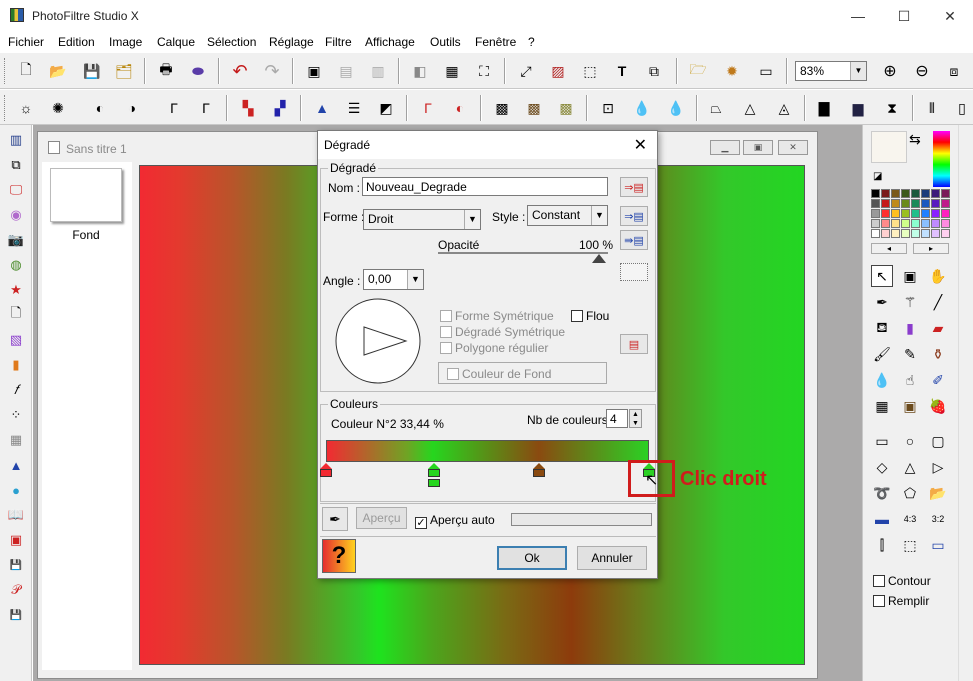  Describe the element at coordinates (487, 451) in the screenshot. I see `gradient-preview-bar` at that location.